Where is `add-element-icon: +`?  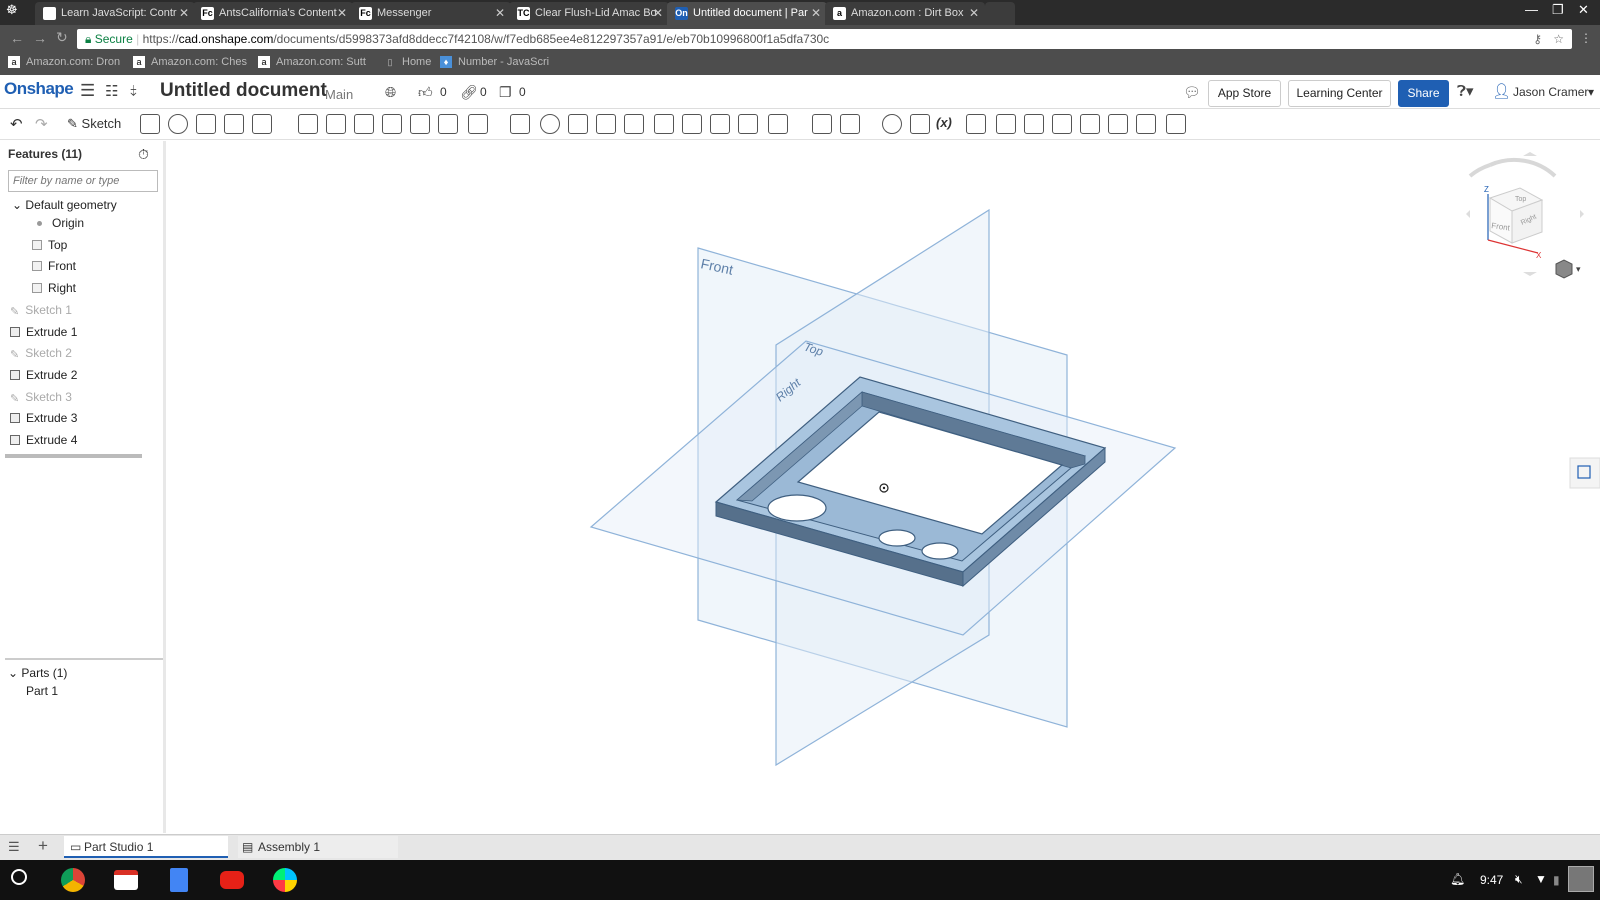
add-element-icon: + is located at coordinates (43, 846).